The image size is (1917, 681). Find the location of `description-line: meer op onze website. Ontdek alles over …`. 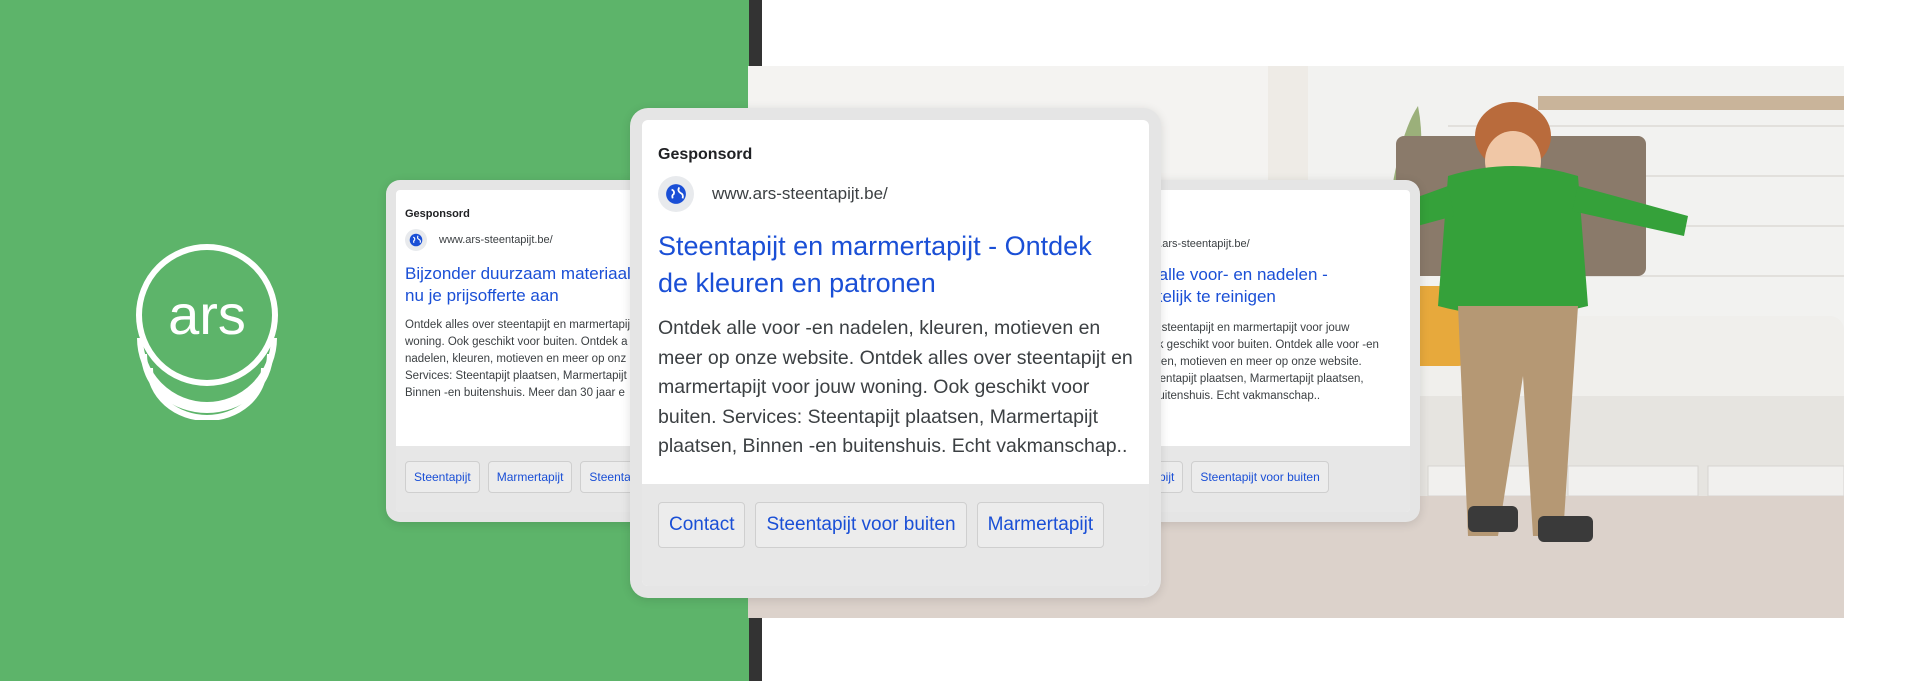

description-line: meer op onze website. Ontdek alles over … is located at coordinates (895, 357).